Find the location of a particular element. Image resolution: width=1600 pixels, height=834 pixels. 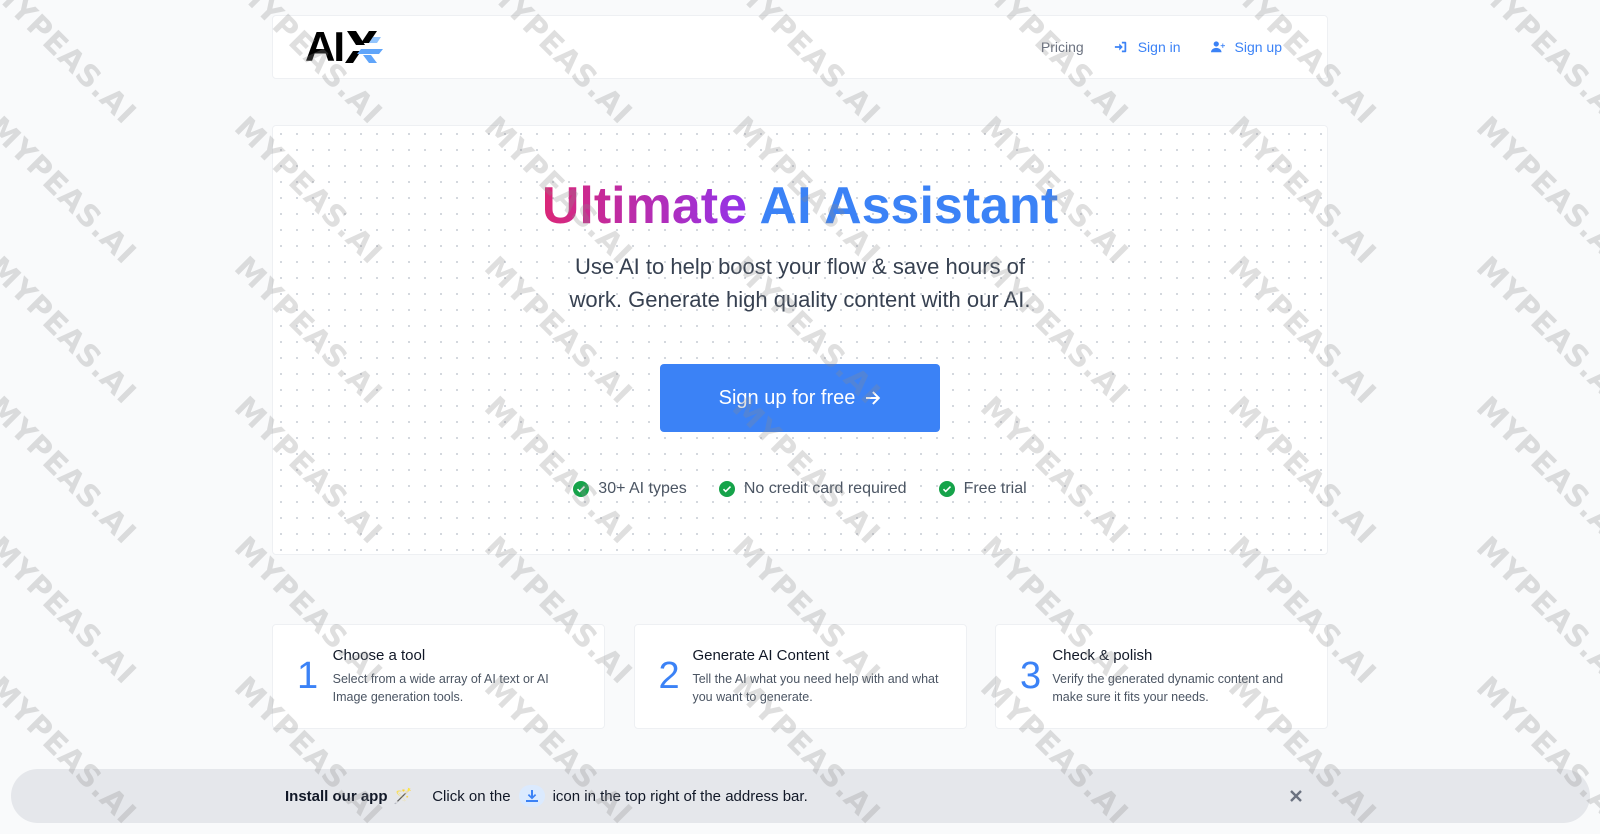

hero-title-ultimate: Ultimate is located at coordinates (644, 206).